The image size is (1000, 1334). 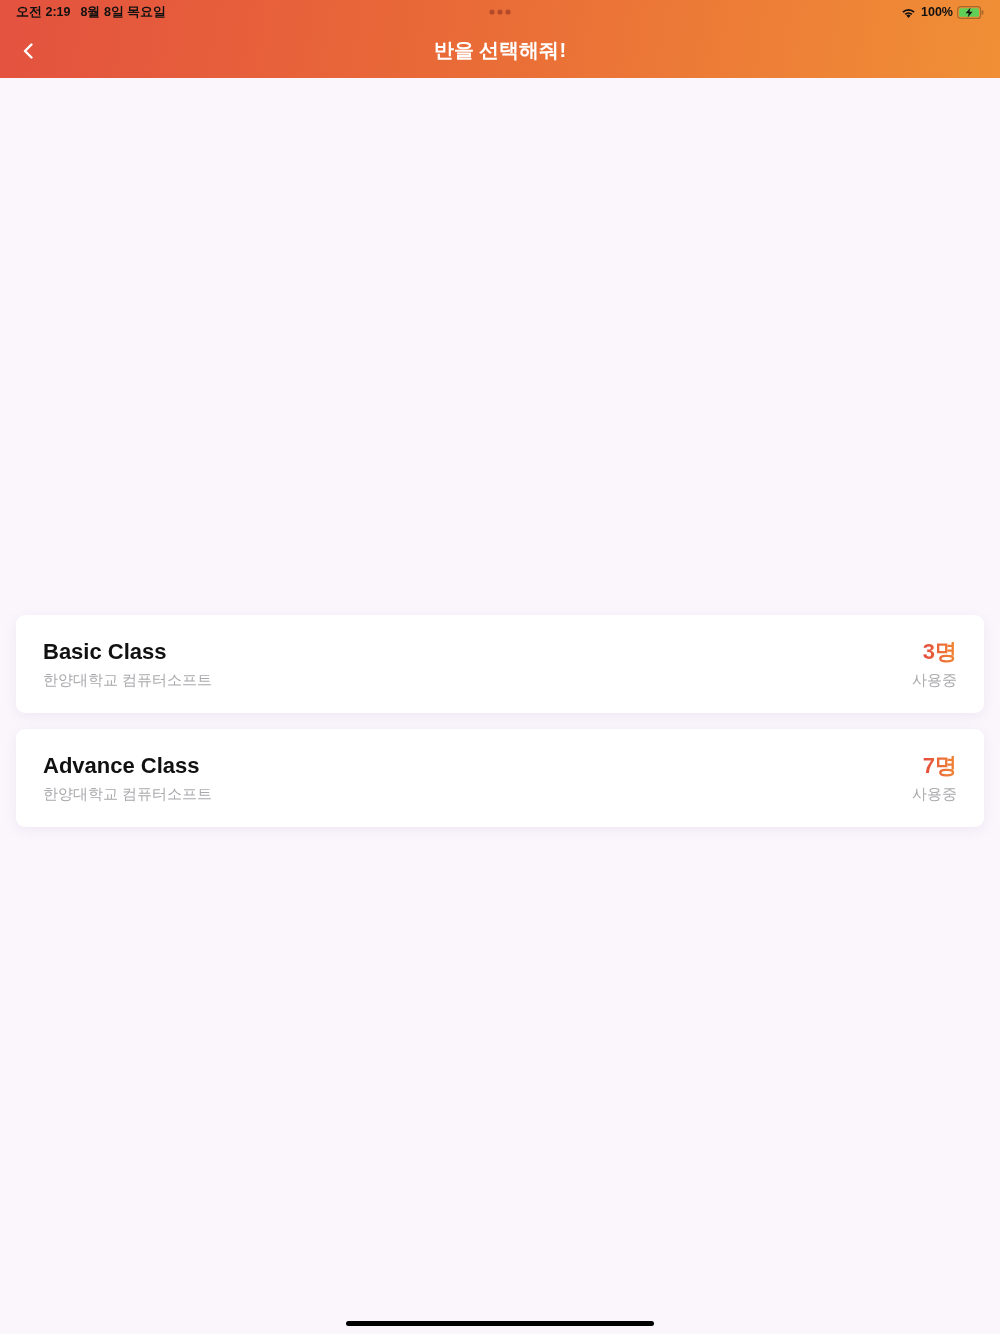 I want to click on multitasking-dots-icon, so click(x=500, y=12).